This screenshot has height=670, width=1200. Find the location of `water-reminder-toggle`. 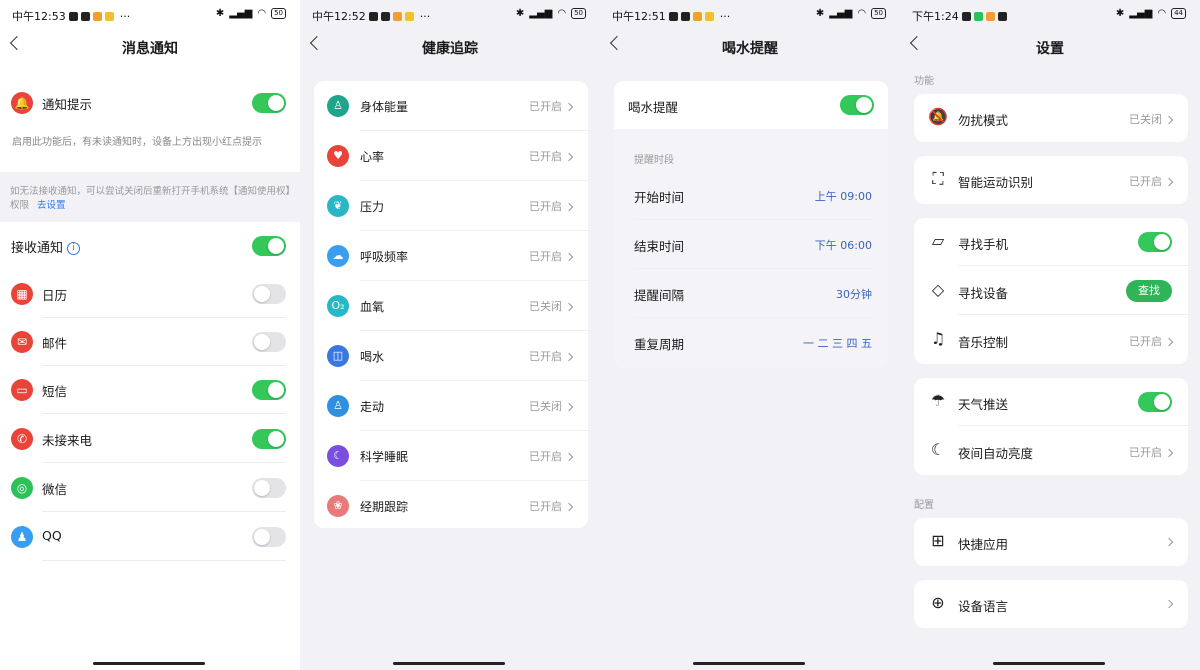

water-reminder-toggle is located at coordinates (857, 105).